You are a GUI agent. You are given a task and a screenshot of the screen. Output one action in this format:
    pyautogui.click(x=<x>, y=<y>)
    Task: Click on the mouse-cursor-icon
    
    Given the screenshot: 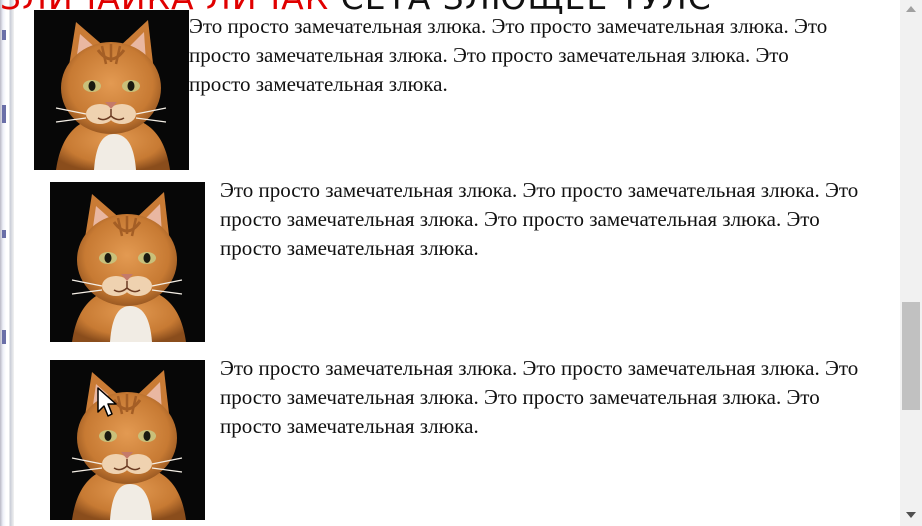 What is the action you would take?
    pyautogui.click(x=107, y=402)
    